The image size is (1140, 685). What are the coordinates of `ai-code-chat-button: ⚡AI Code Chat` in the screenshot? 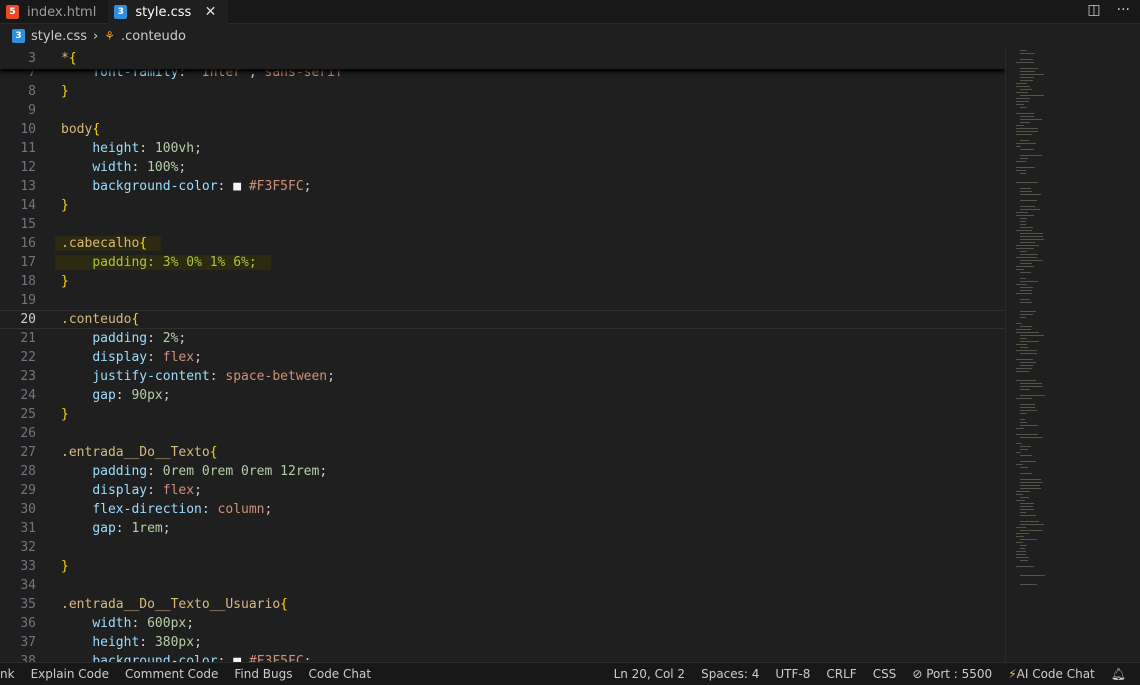 It's located at (1051, 674).